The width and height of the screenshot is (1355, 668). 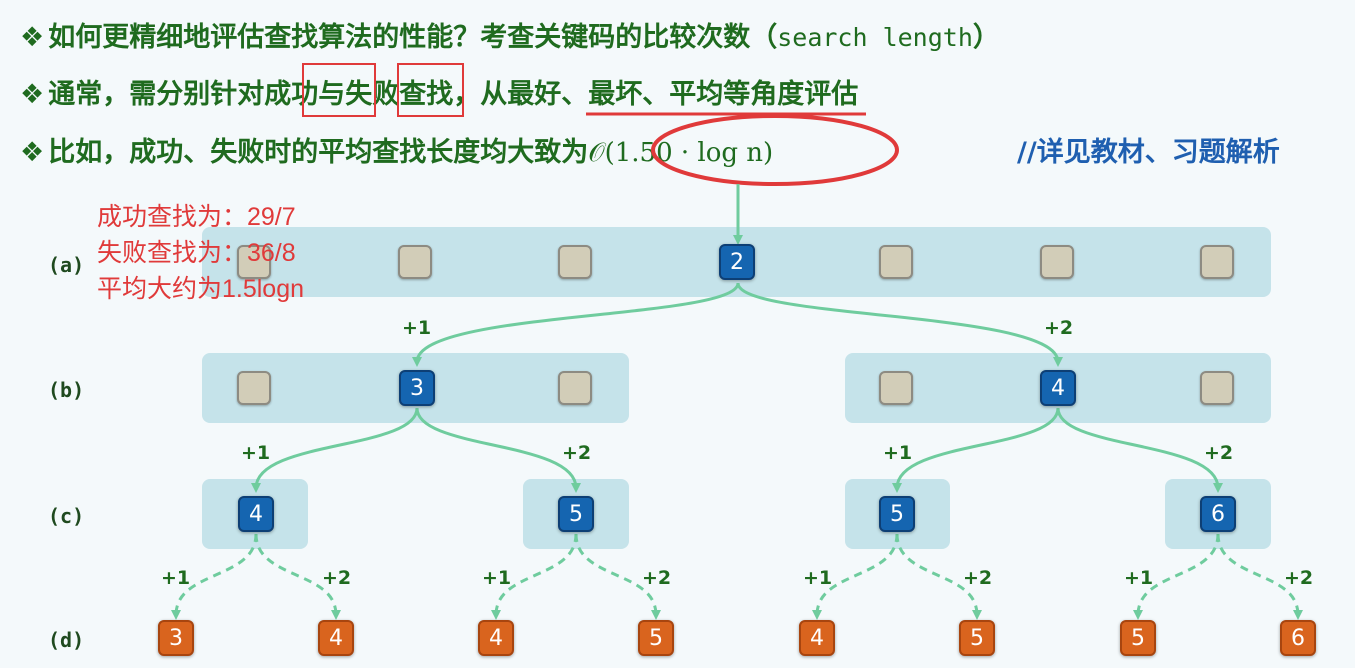 I want to click on leaf-d-1: 3, so click(x=176, y=638).